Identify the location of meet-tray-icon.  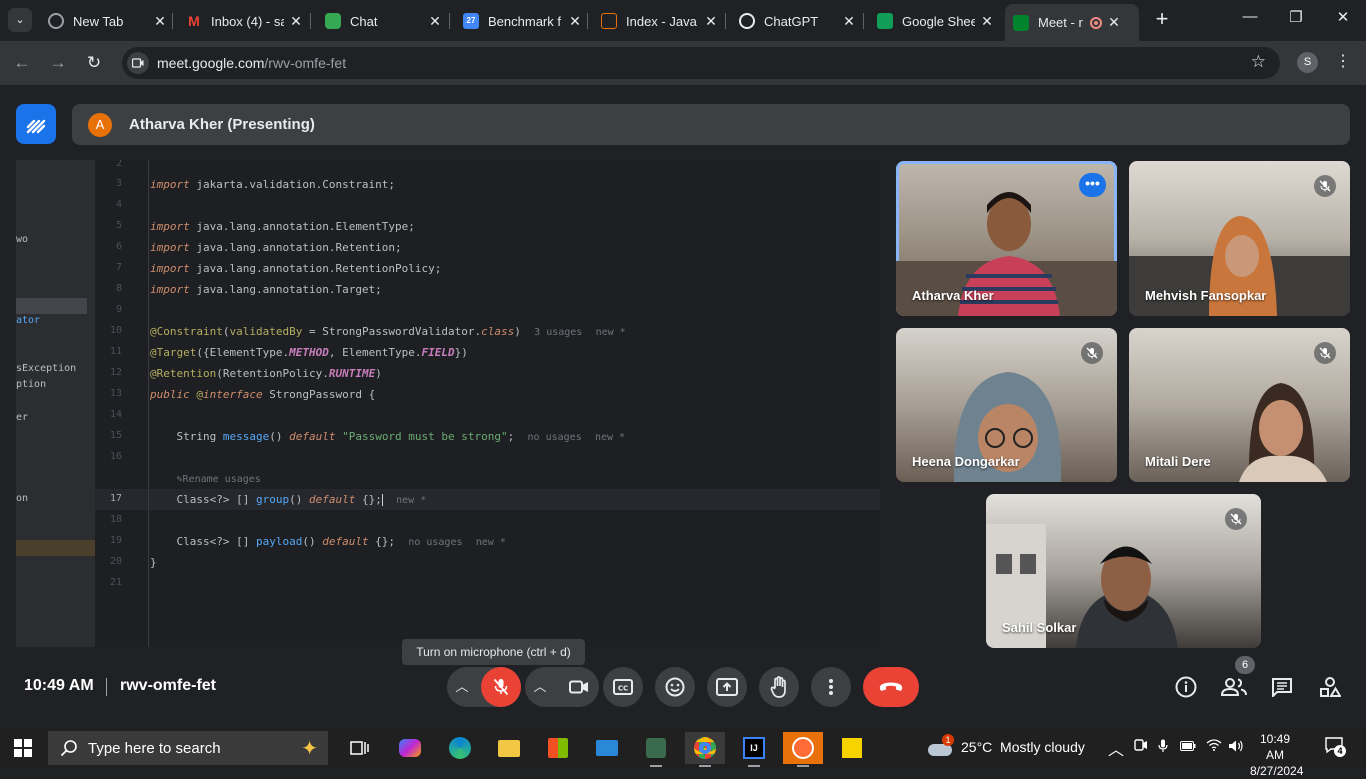
(1141, 746).